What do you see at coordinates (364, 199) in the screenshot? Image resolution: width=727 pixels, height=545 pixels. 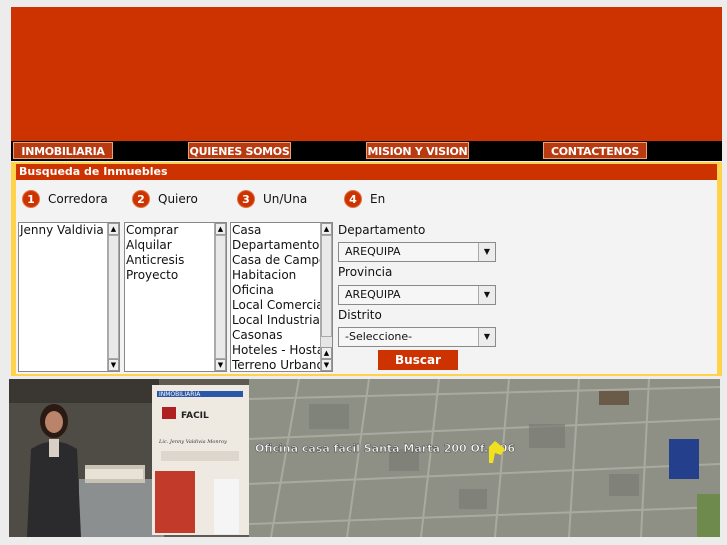 I see `step-en: 4 En` at bounding box center [364, 199].